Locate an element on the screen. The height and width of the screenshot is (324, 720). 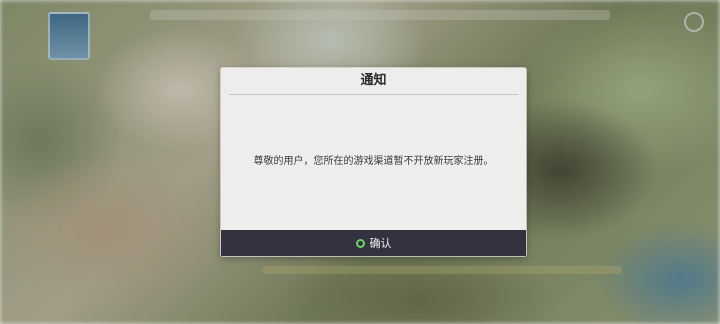
confirm-label: 确认 is located at coordinates (380, 243).